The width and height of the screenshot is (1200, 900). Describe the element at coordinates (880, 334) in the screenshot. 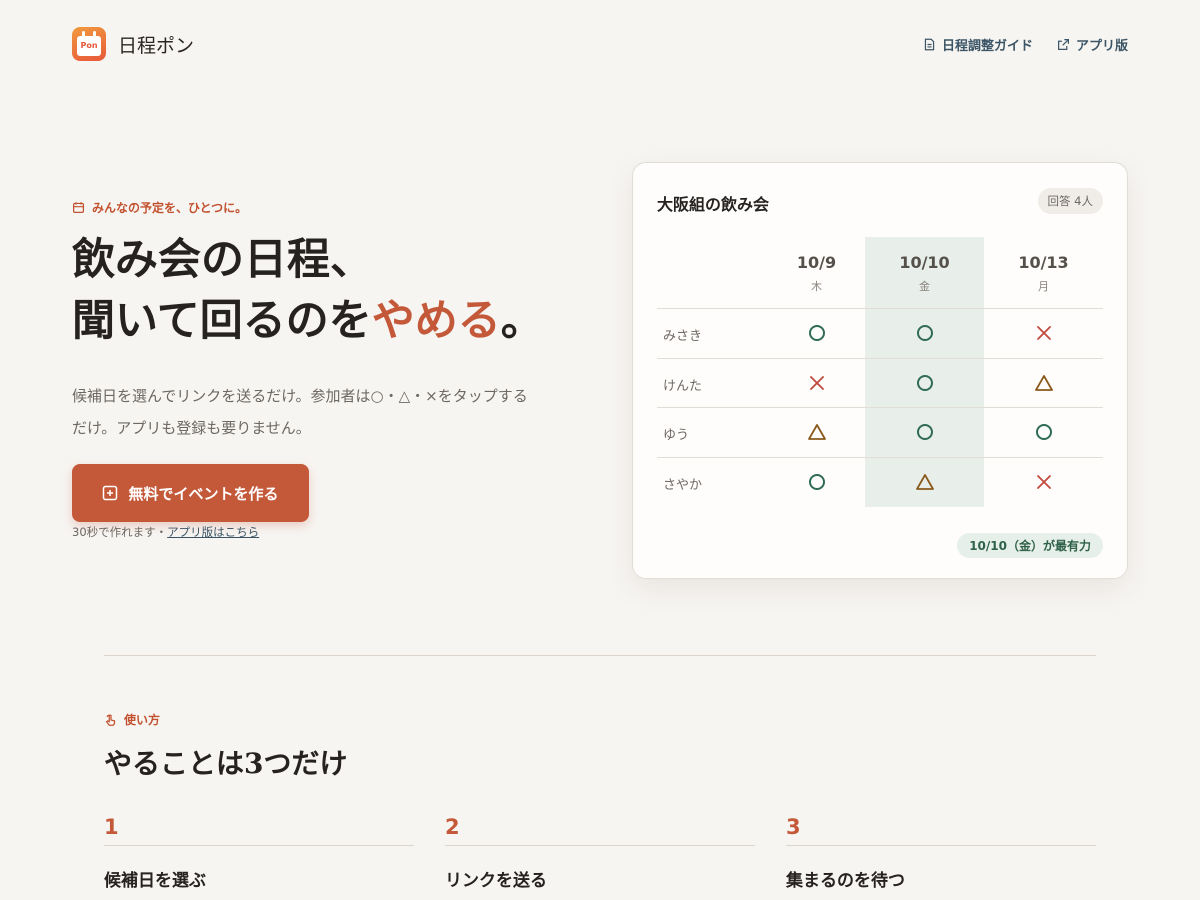

I see `participant-row: みさき` at that location.